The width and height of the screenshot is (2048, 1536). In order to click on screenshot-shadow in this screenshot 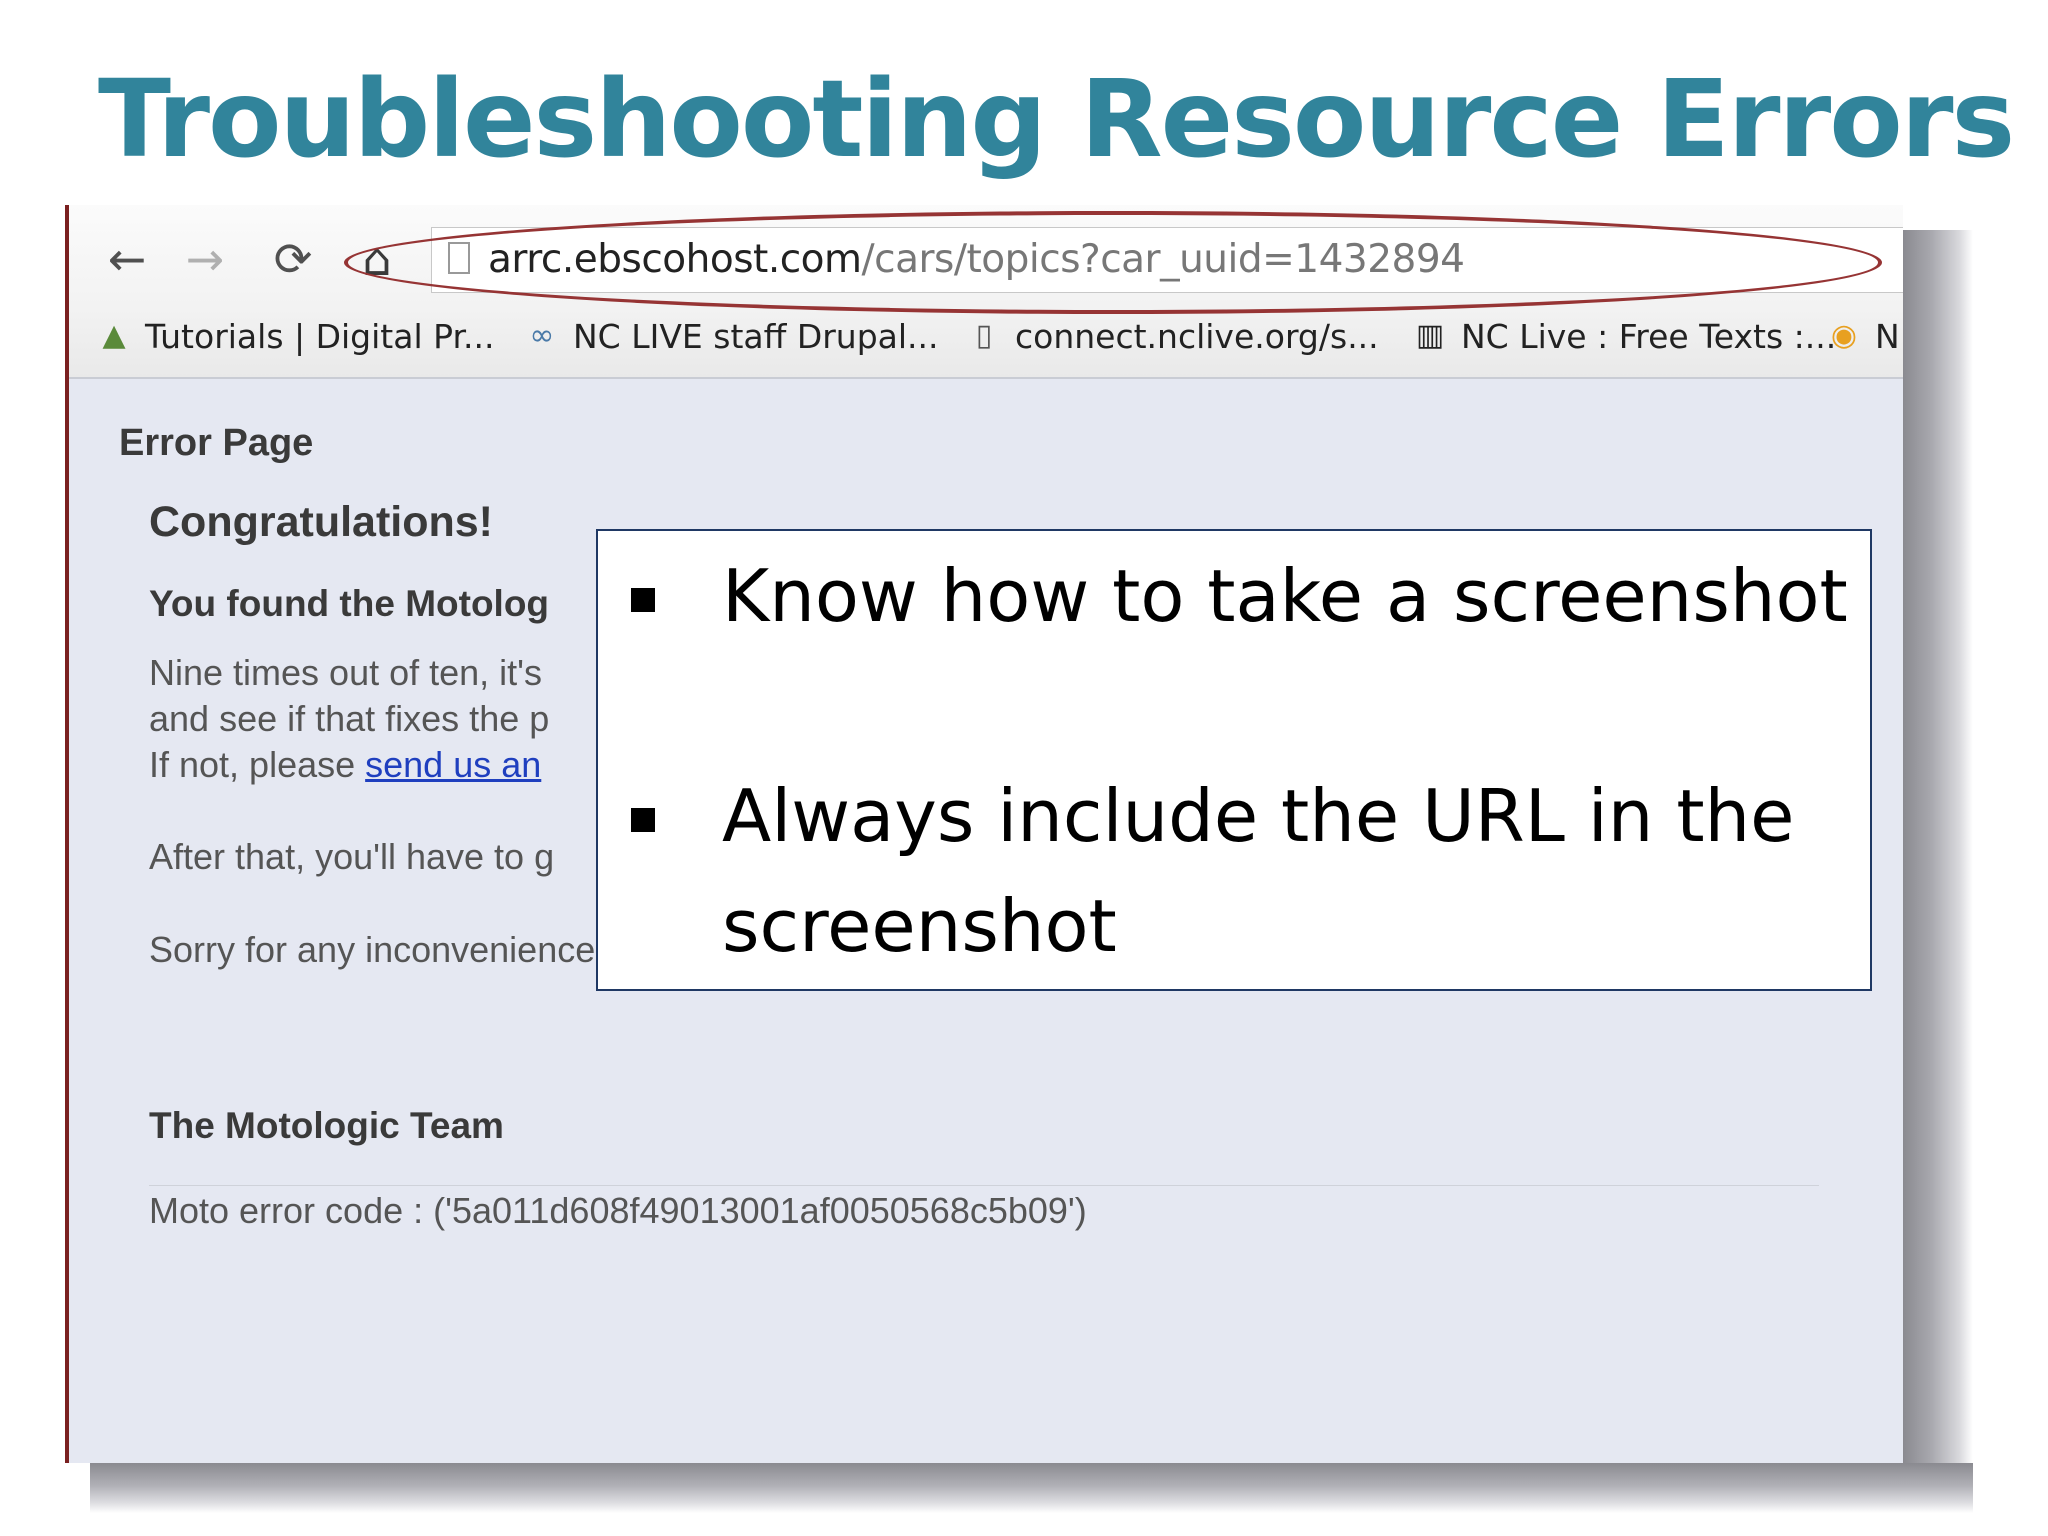, I will do `click(1938, 860)`.